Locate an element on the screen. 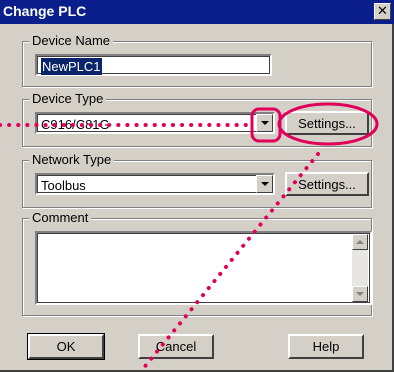  cancel-button: Cancel is located at coordinates (176, 346).